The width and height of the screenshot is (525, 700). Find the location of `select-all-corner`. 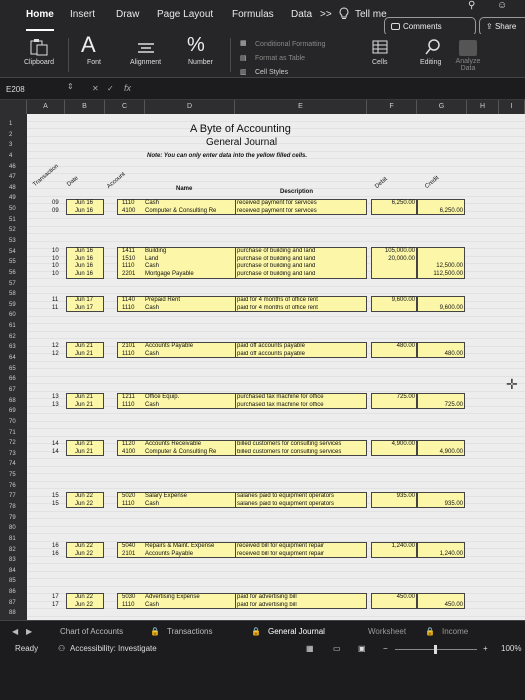

select-all-corner is located at coordinates (13, 107).